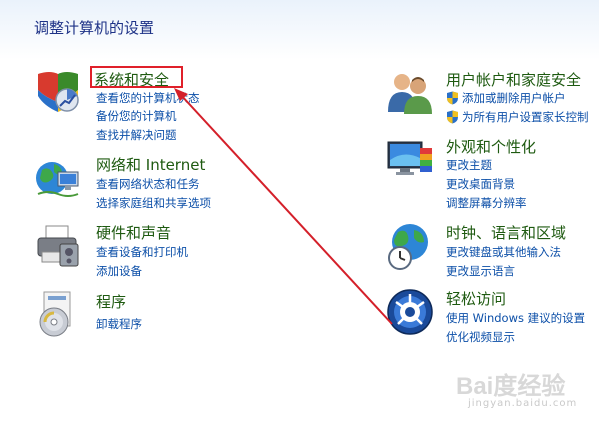 Image resolution: width=599 pixels, height=430 pixels. I want to click on monitor-palette-icon, so click(410, 160).